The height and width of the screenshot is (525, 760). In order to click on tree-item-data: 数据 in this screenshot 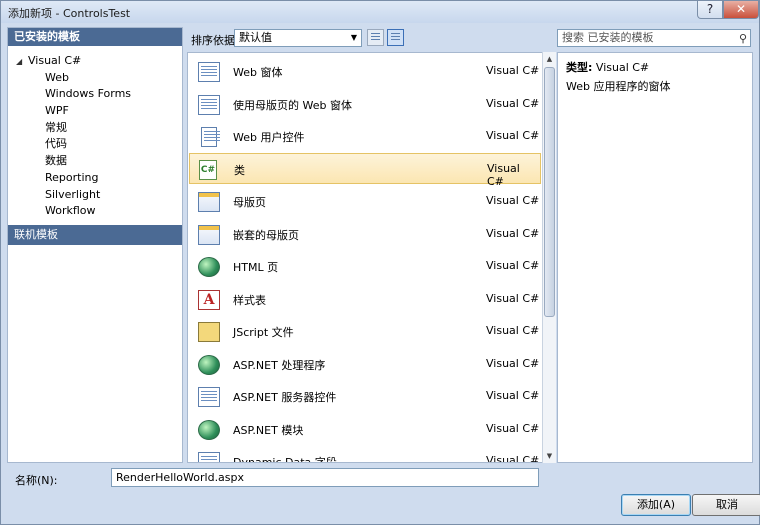, I will do `click(95, 161)`.